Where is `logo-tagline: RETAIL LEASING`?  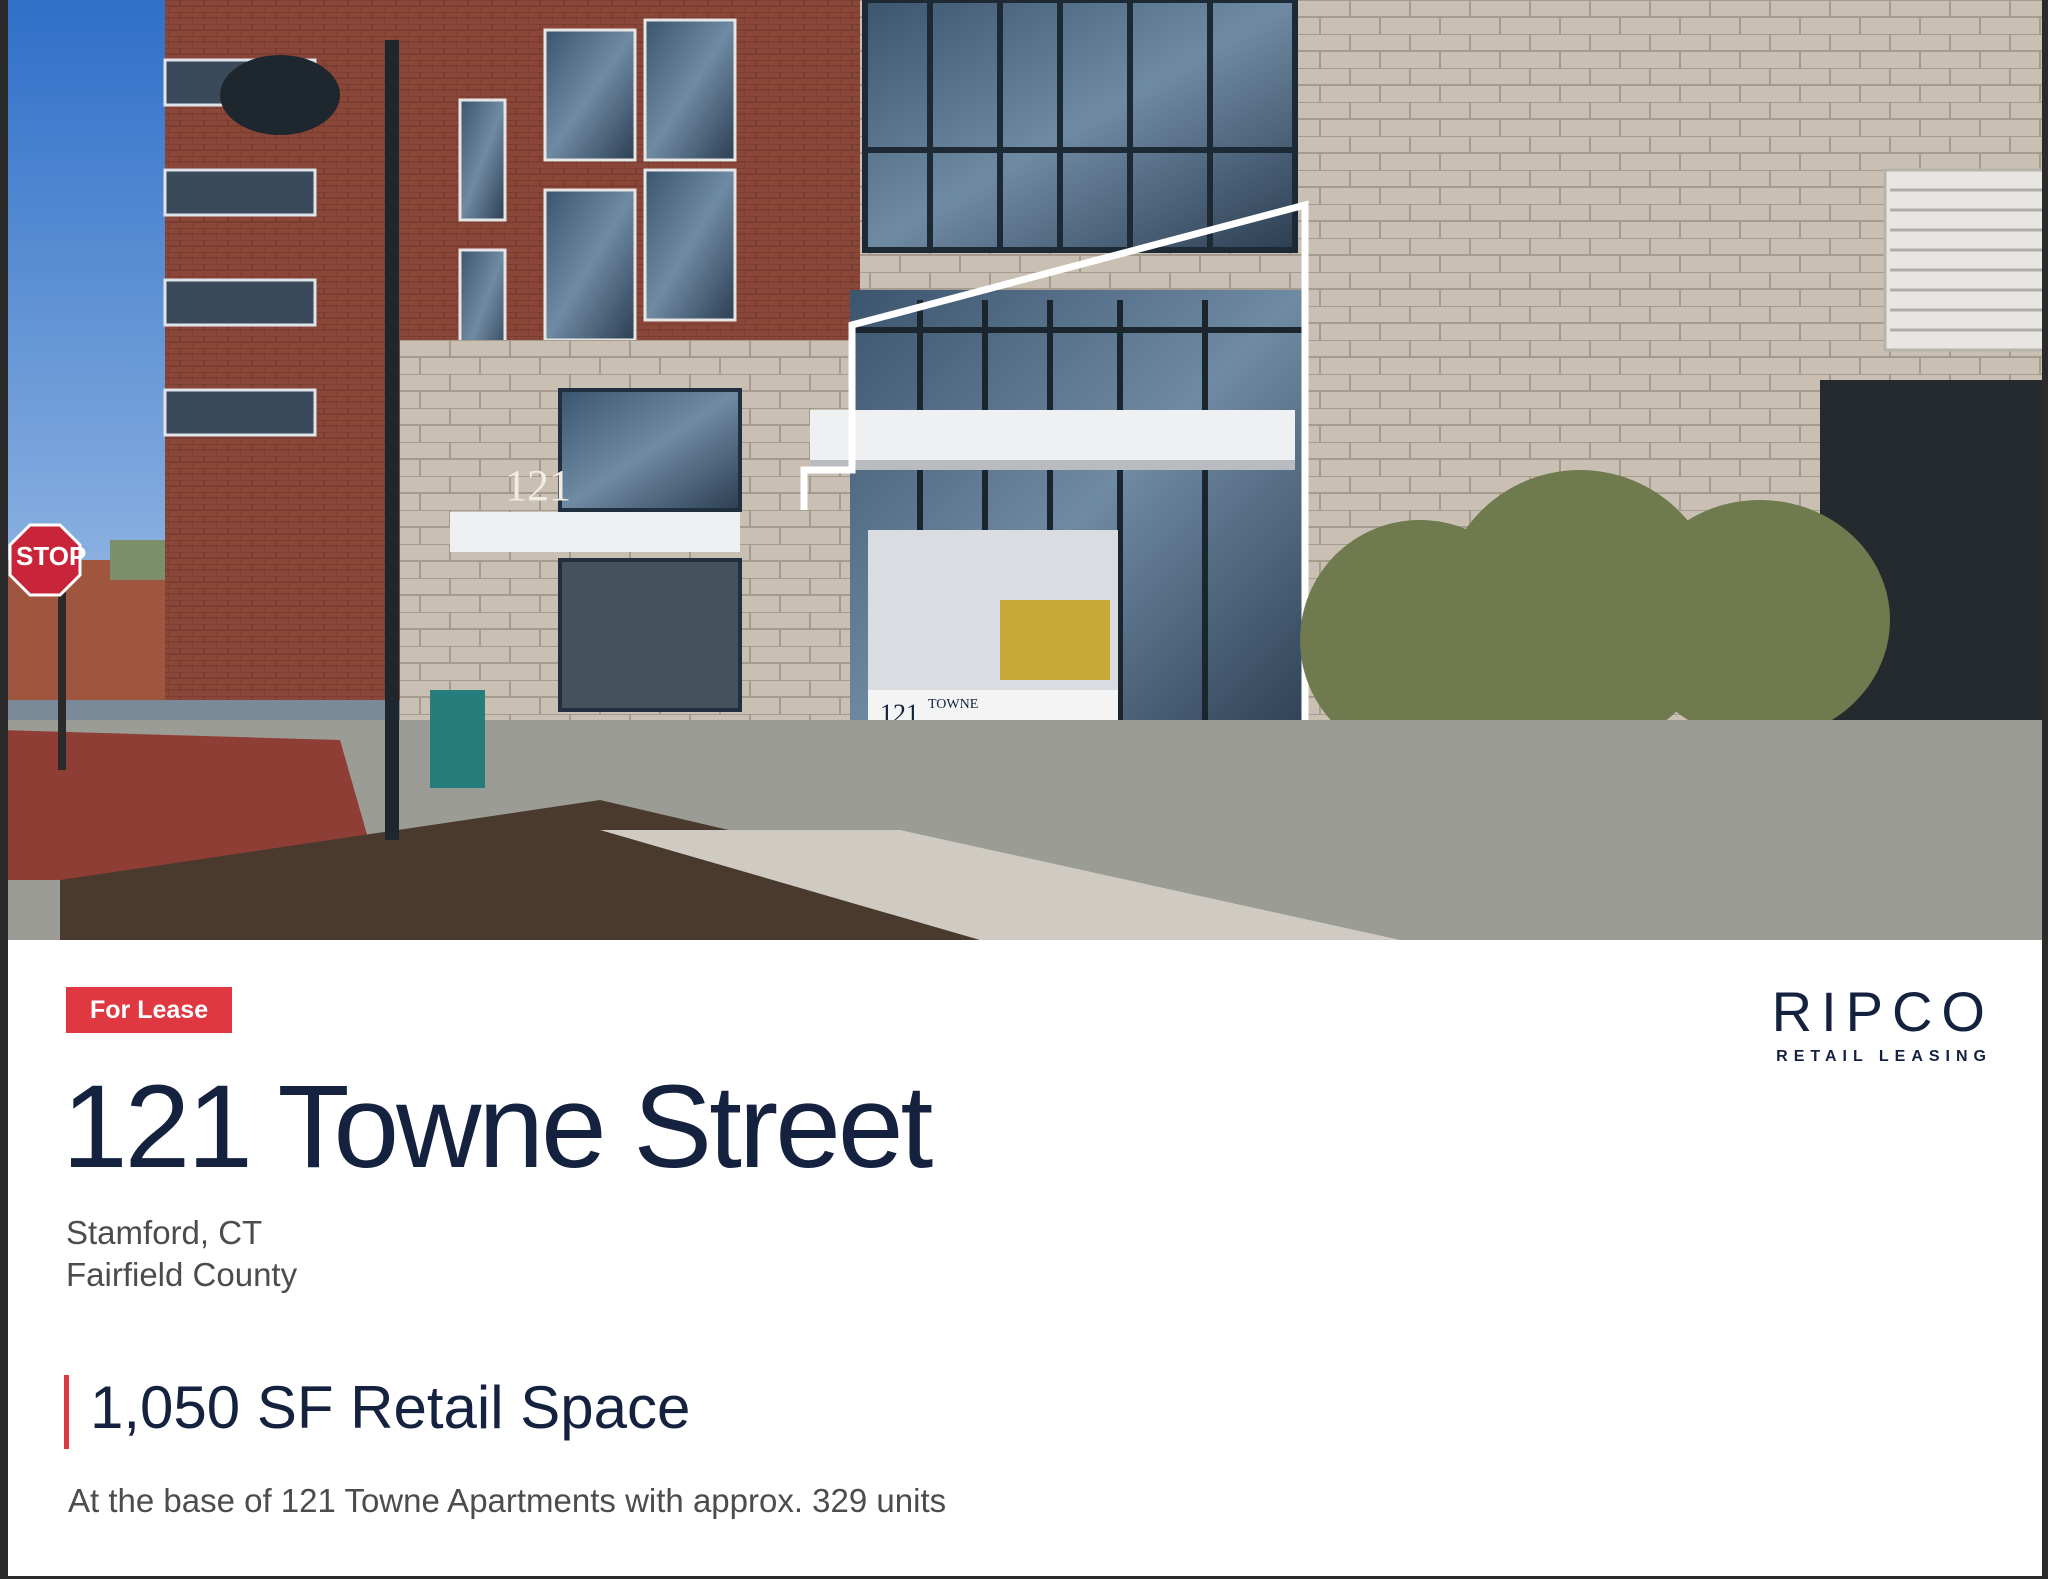
logo-tagline: RETAIL LEASING is located at coordinates (1884, 1056).